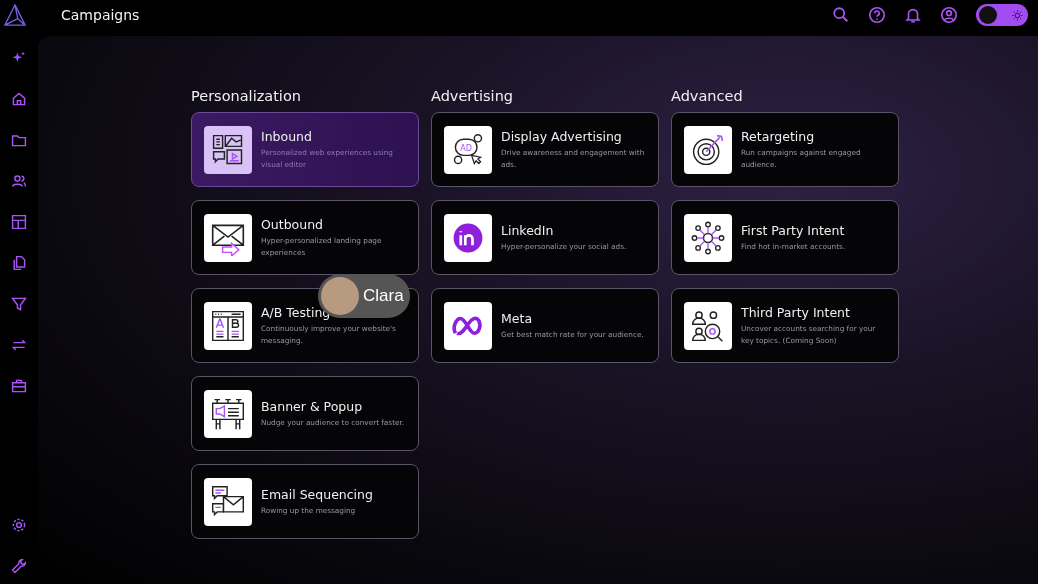 Image resolution: width=1038 pixels, height=584 pixels. I want to click on card-title: Inbound, so click(287, 136).